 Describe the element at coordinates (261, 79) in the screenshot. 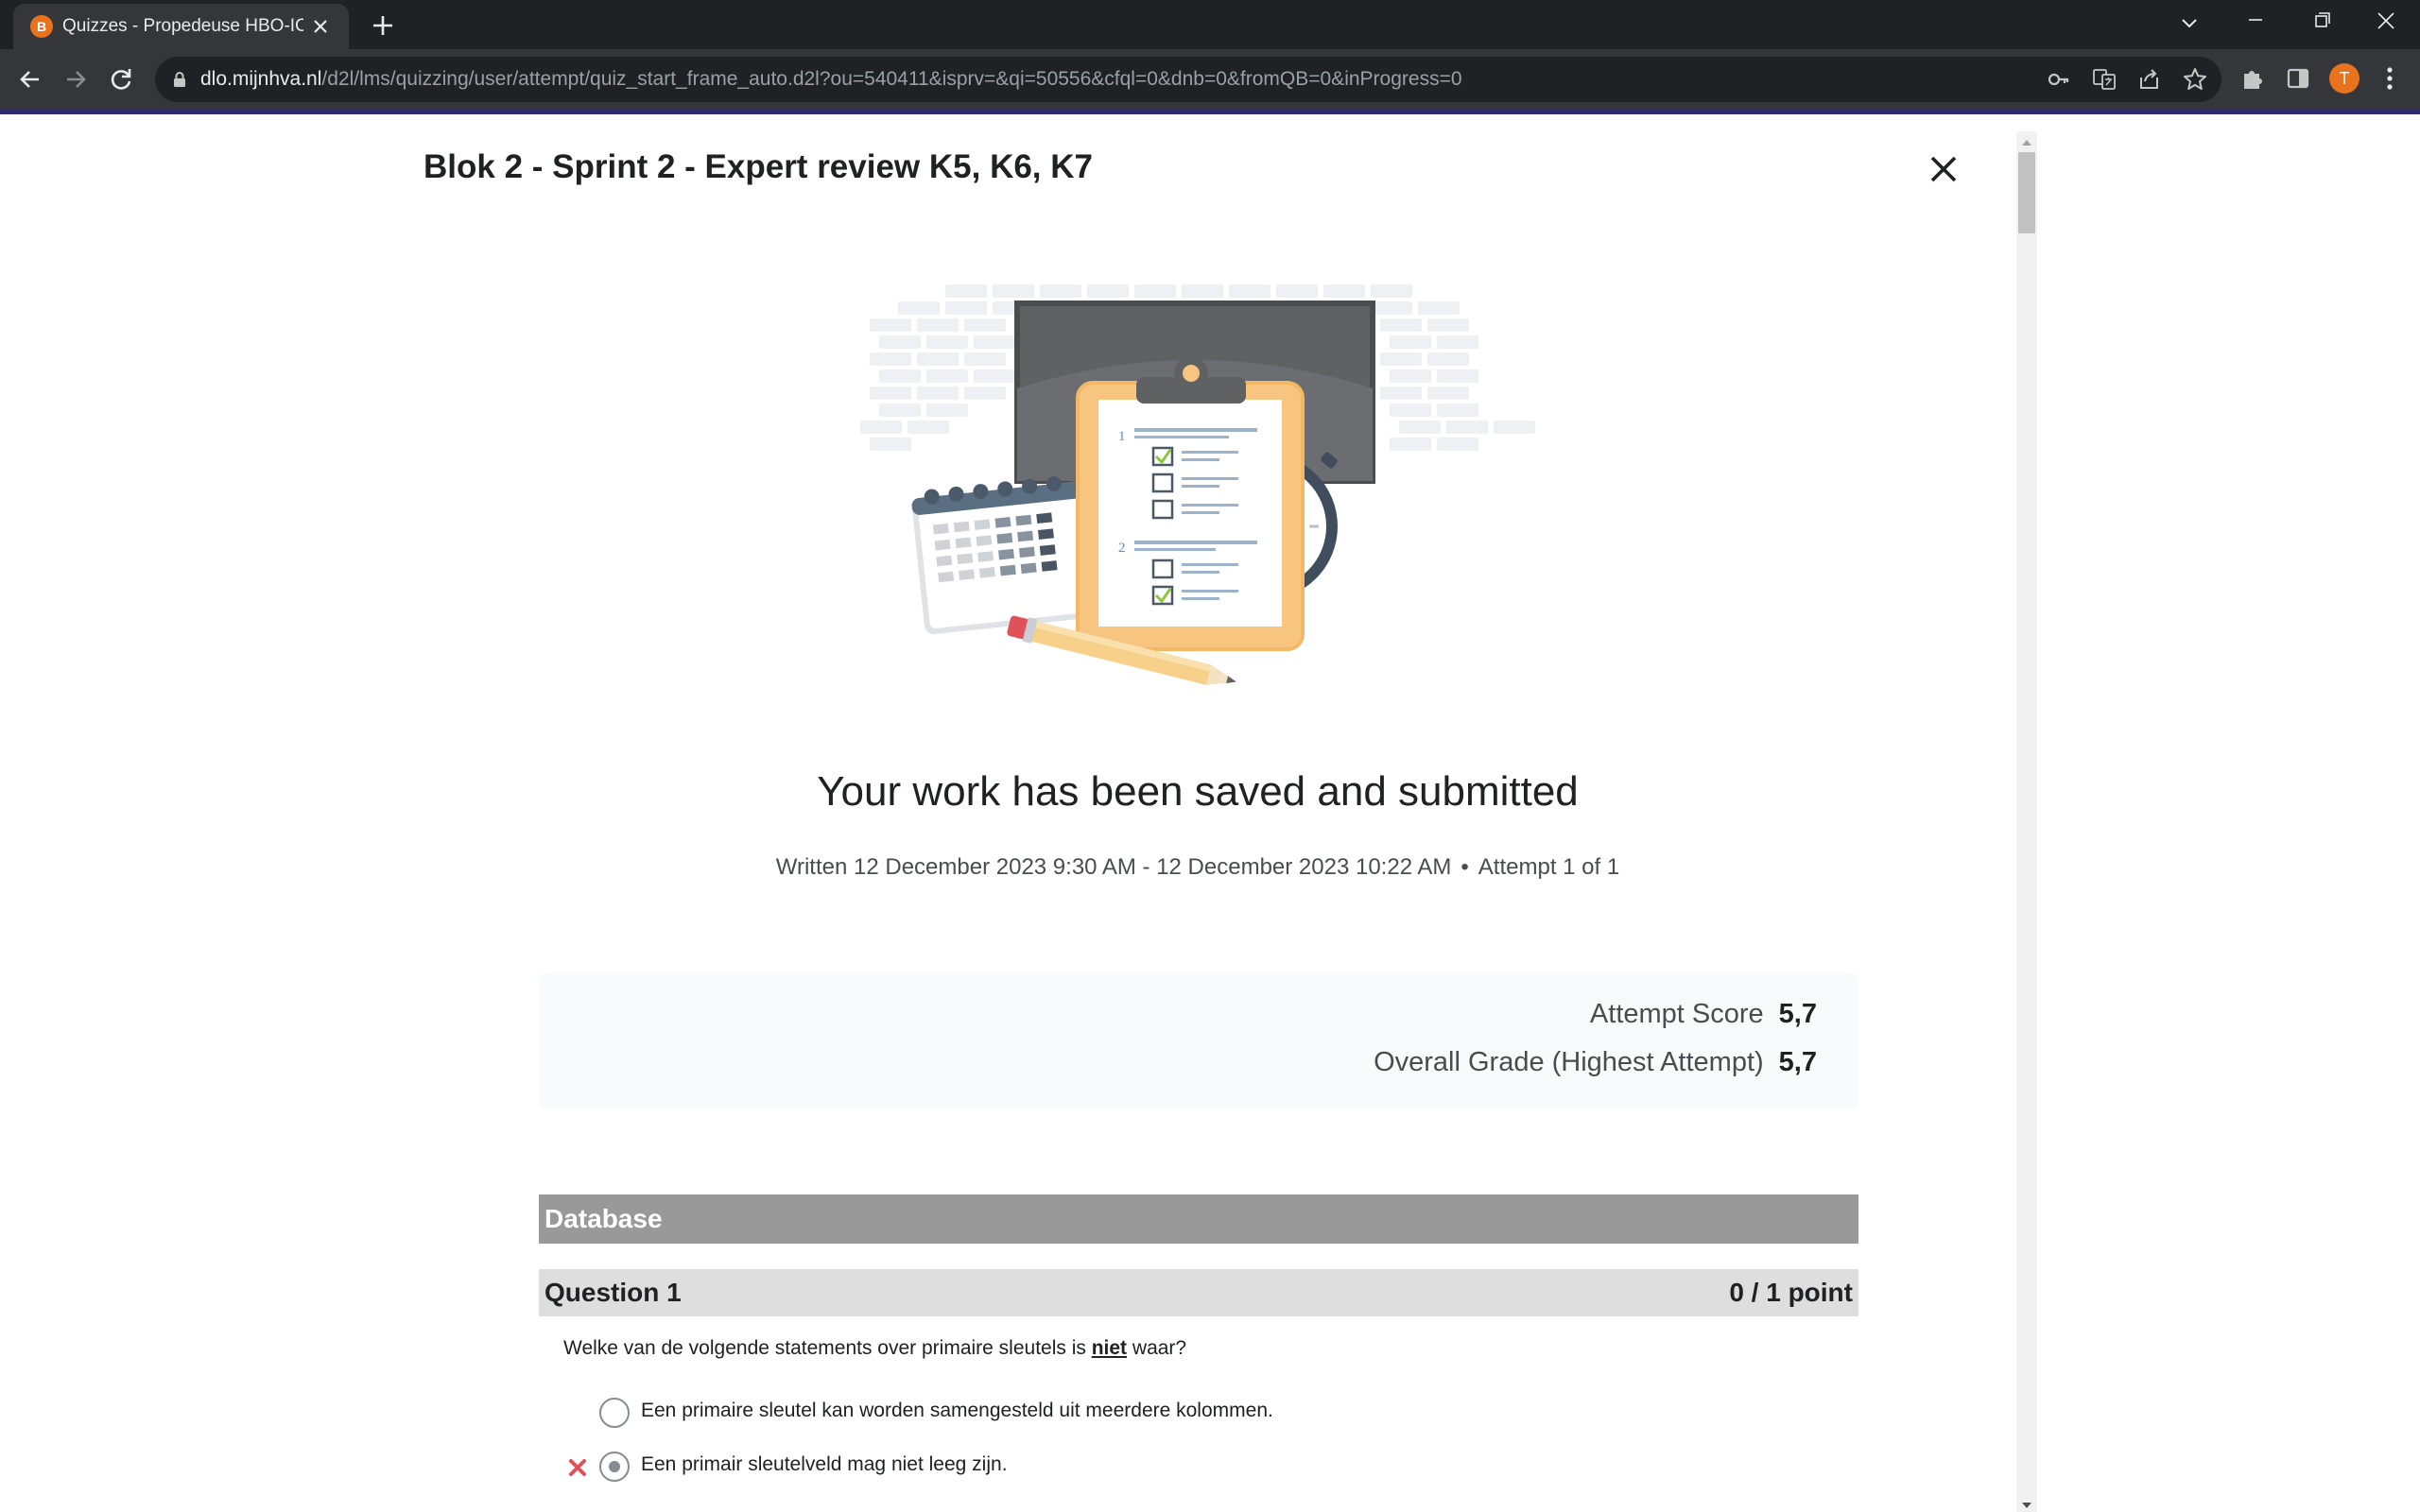

I see `url-host: dlo.mijnhva.nl` at that location.